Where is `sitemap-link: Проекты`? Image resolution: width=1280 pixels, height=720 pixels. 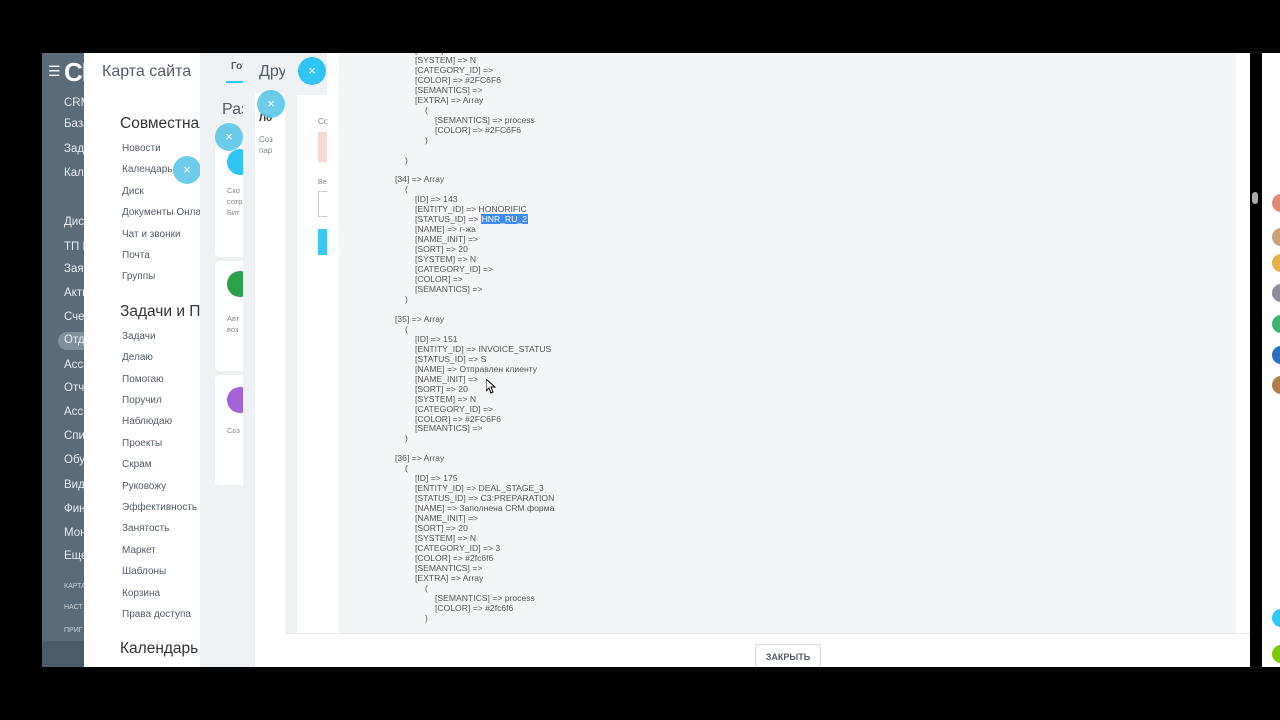
sitemap-link: Проекты is located at coordinates (142, 443).